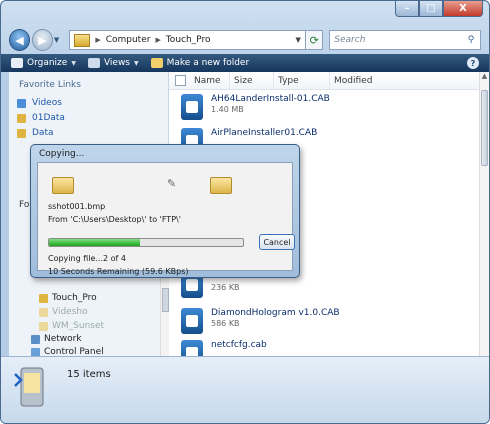 The width and height of the screenshot is (490, 424). I want to click on views-label: Views, so click(116, 63).